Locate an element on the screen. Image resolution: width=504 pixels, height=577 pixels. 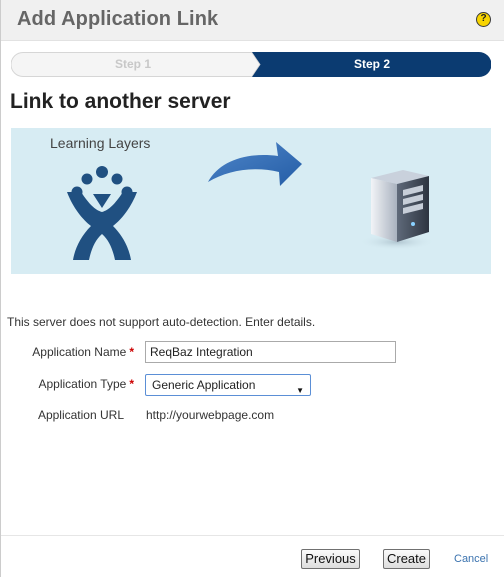
application-url-value: http://yourwebpage.com is located at coordinates (210, 415).